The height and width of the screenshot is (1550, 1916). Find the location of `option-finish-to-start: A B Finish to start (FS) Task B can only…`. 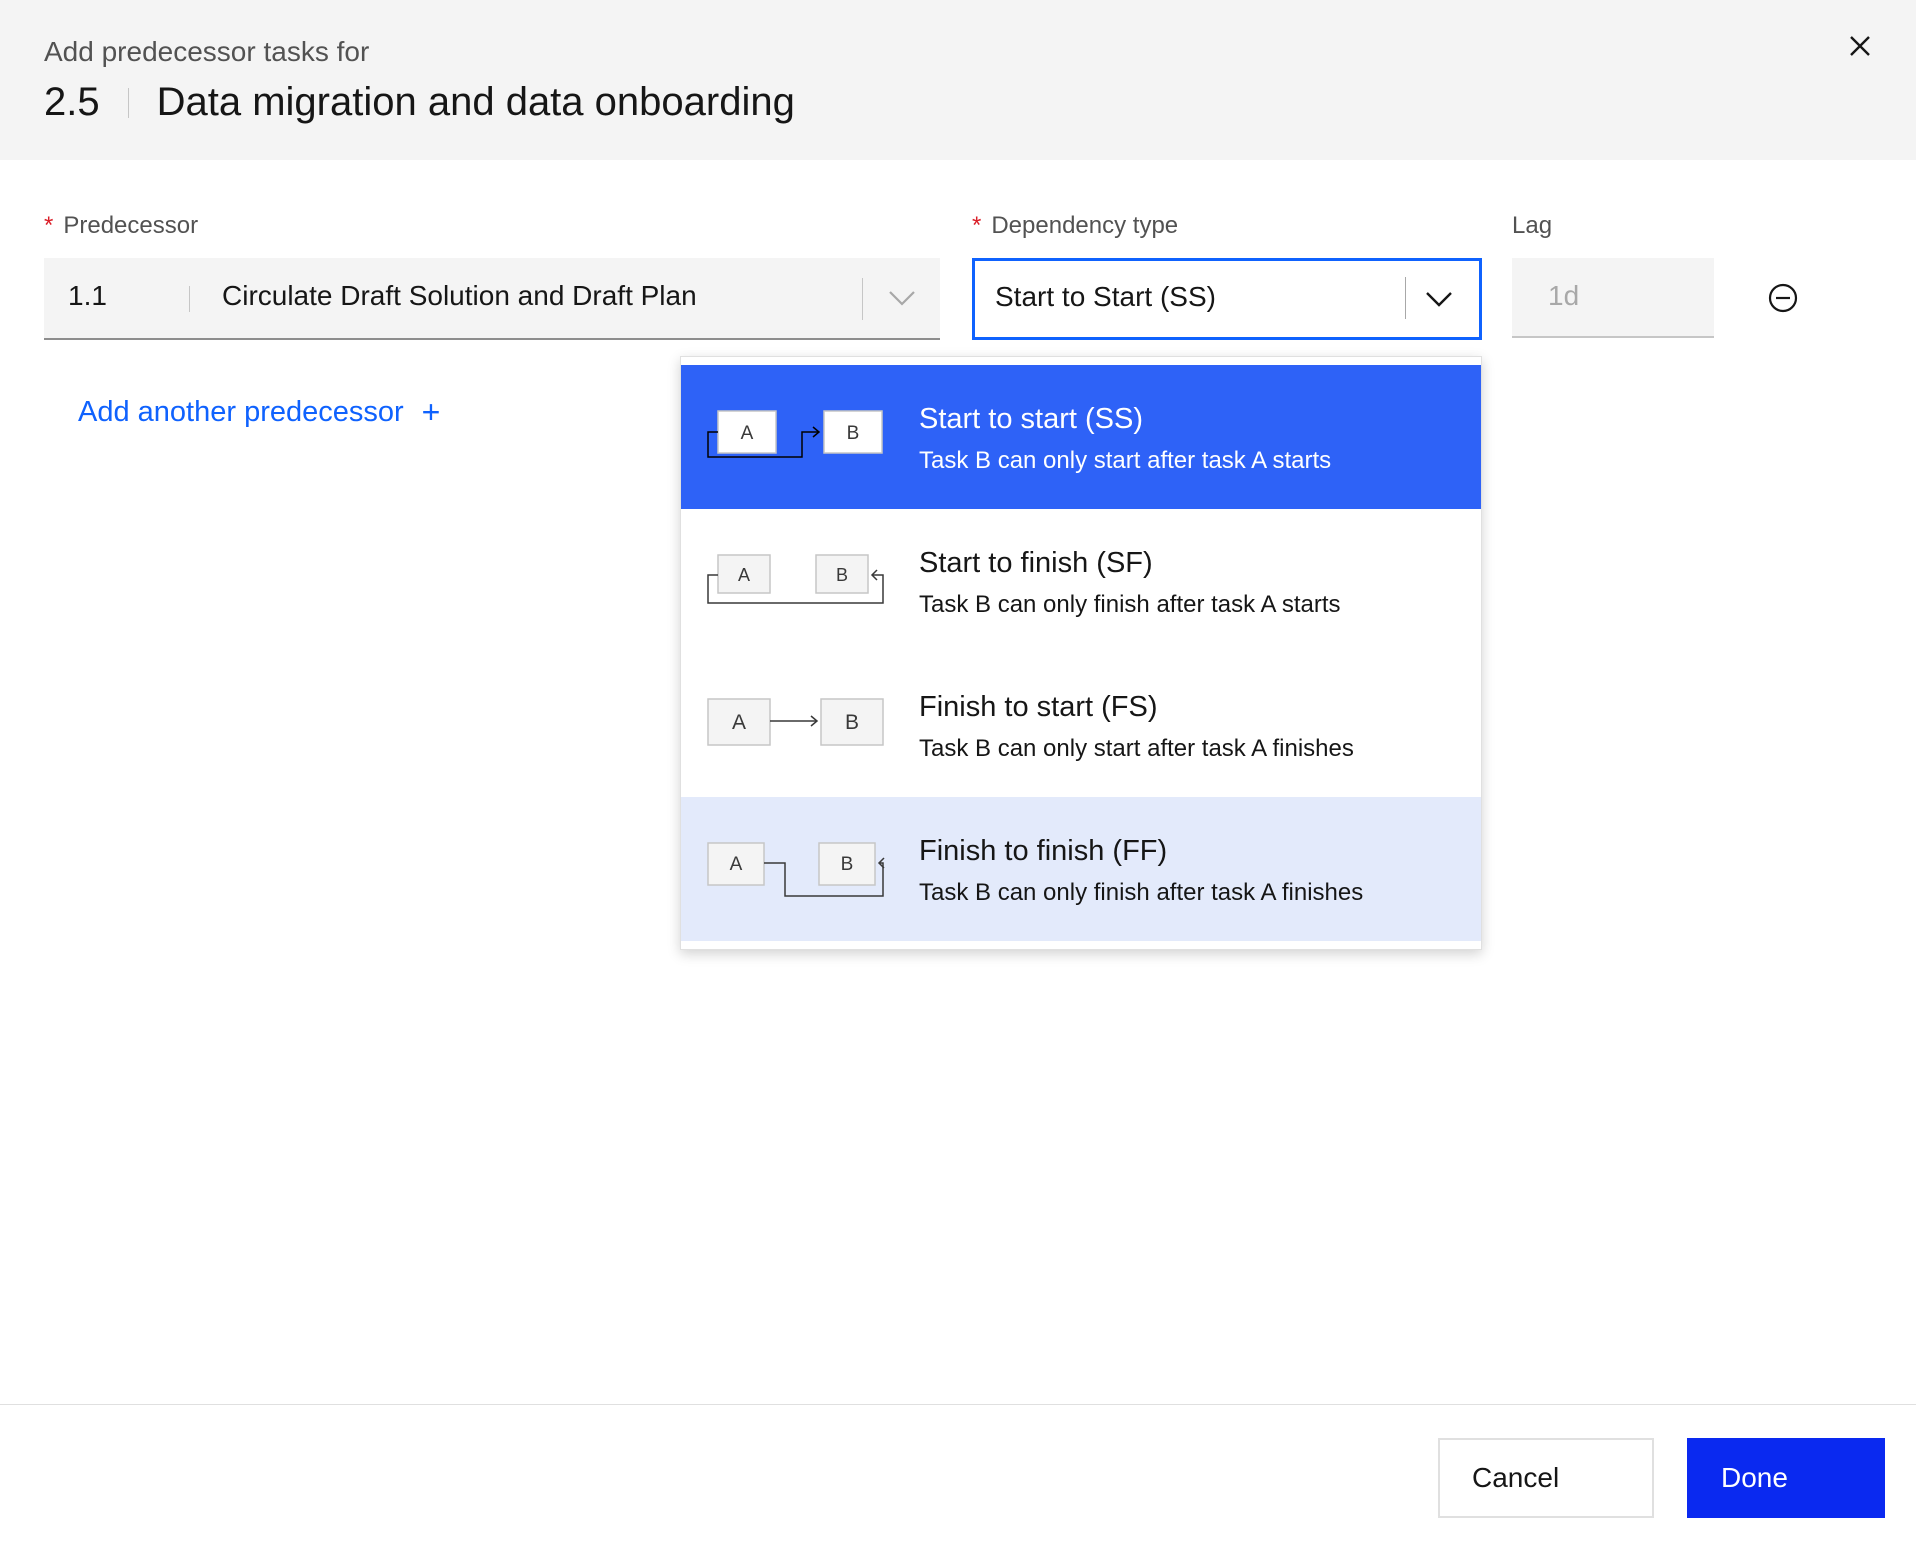

option-finish-to-start: A B Finish to start (FS) Task B can only… is located at coordinates (1081, 725).